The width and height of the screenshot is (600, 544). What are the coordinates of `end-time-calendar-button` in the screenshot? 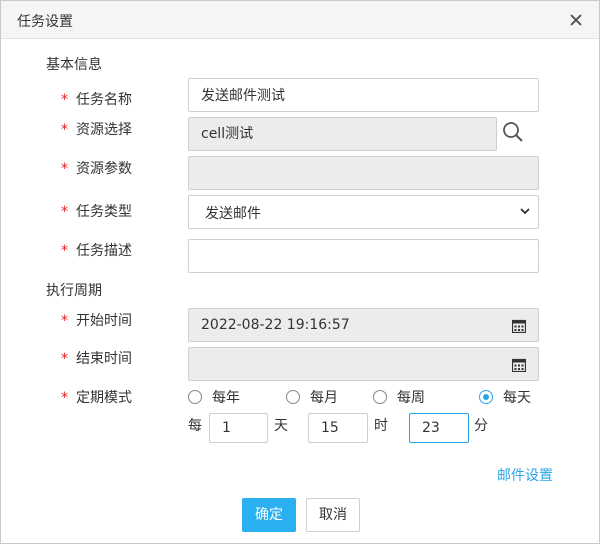 It's located at (519, 364).